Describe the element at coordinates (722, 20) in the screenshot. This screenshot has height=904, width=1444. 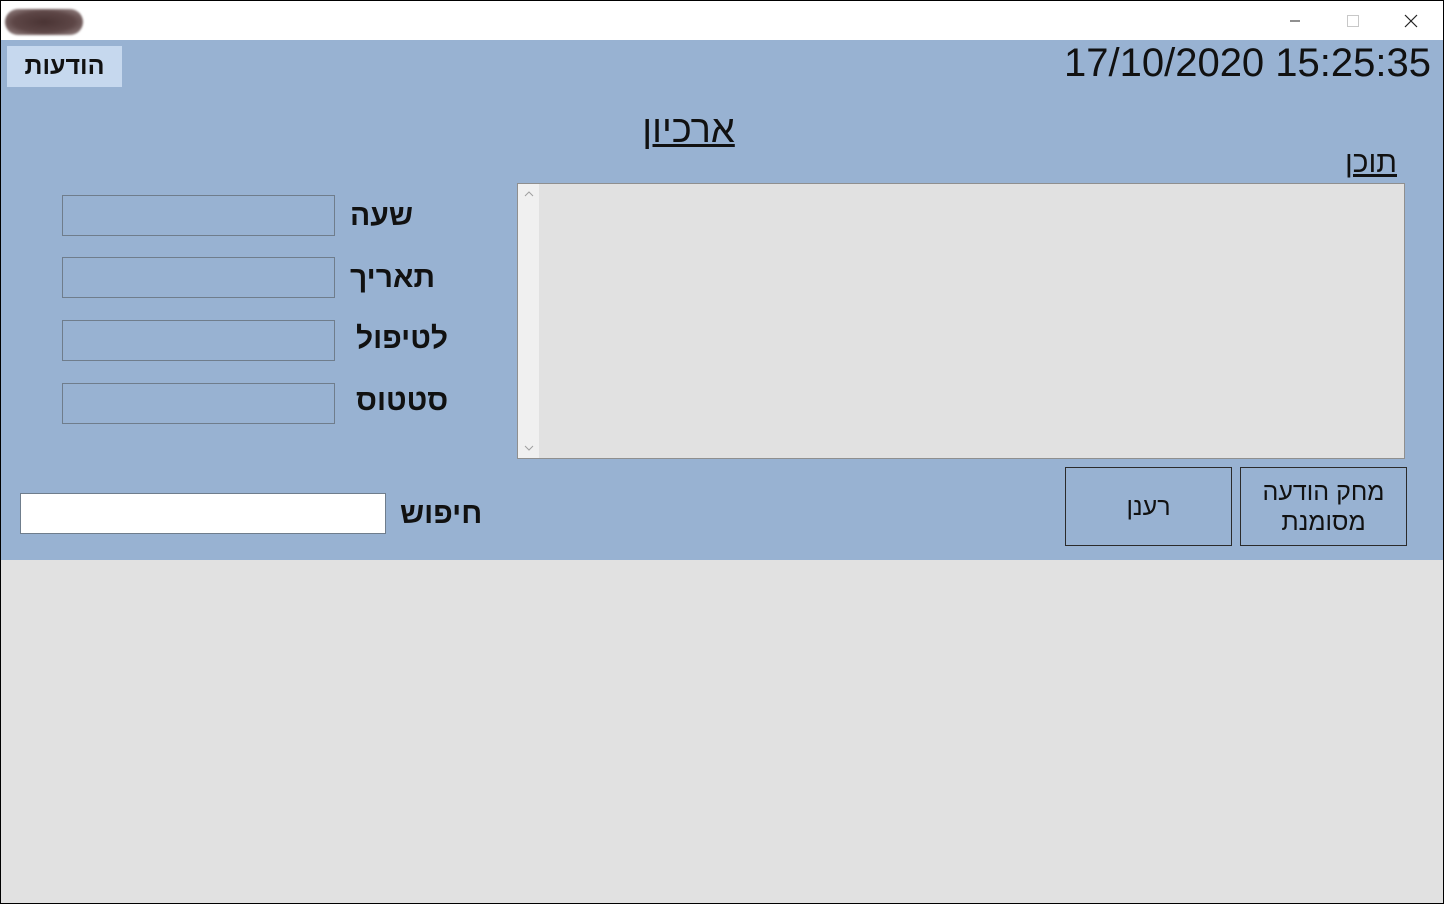
I see `title-bar` at that location.